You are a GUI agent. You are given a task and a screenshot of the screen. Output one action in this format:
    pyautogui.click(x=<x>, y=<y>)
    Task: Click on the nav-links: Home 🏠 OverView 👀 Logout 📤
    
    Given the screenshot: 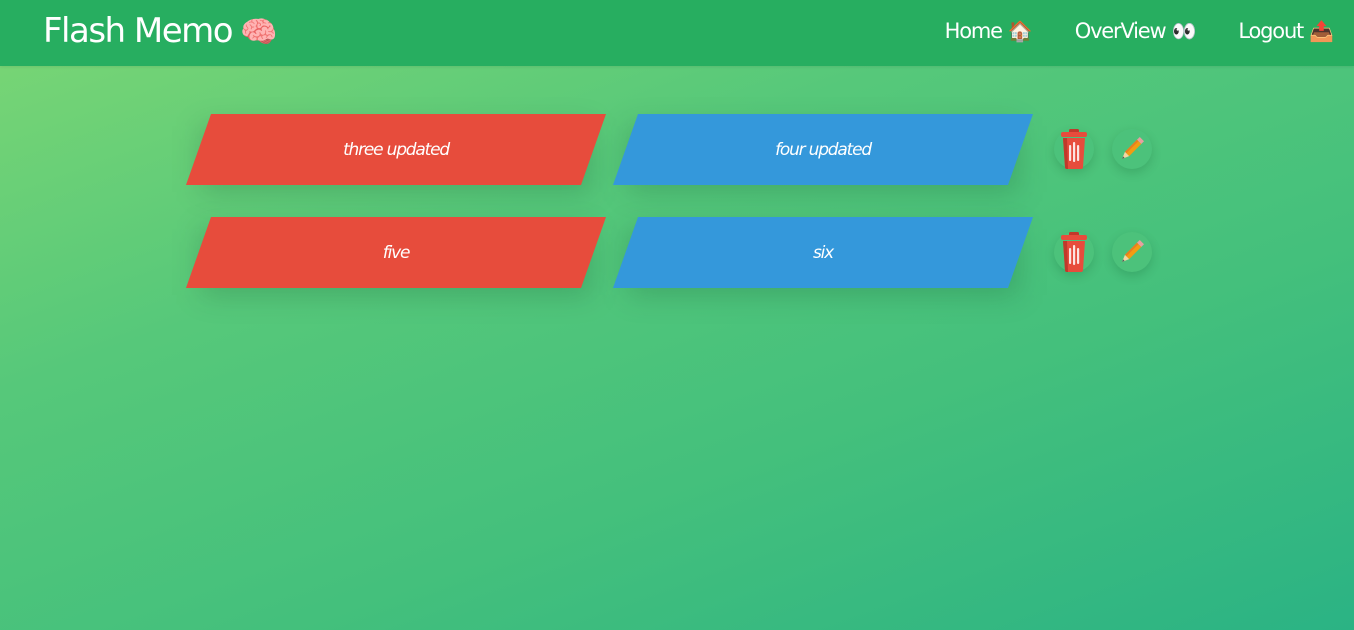 What is the action you would take?
    pyautogui.click(x=1118, y=31)
    